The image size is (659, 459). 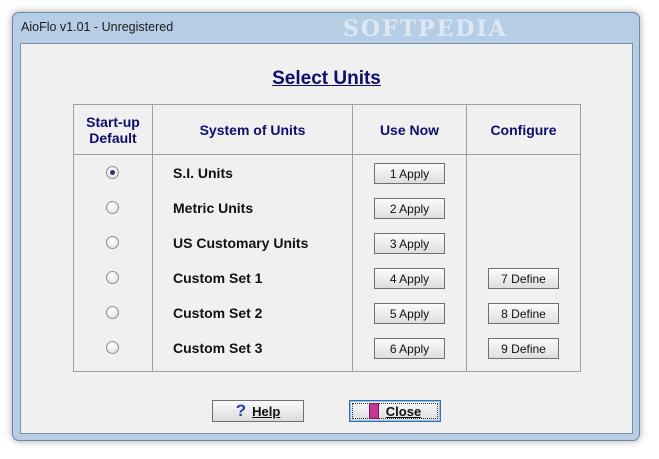 What do you see at coordinates (409, 129) in the screenshot?
I see `header-use-now: Use Now` at bounding box center [409, 129].